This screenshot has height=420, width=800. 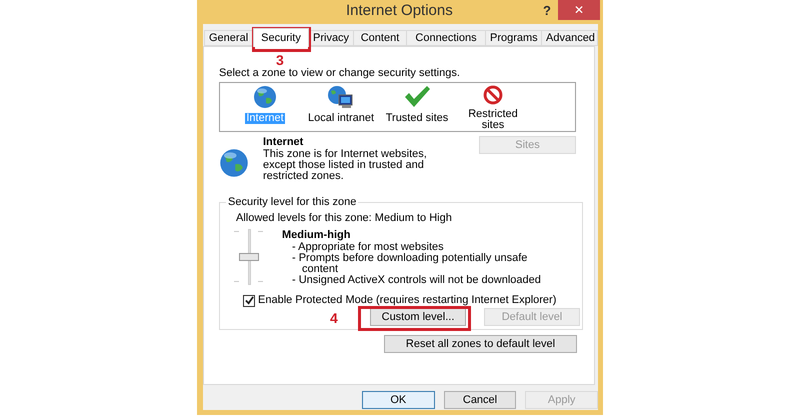 What do you see at coordinates (331, 38) in the screenshot?
I see `tab: Privacy` at bounding box center [331, 38].